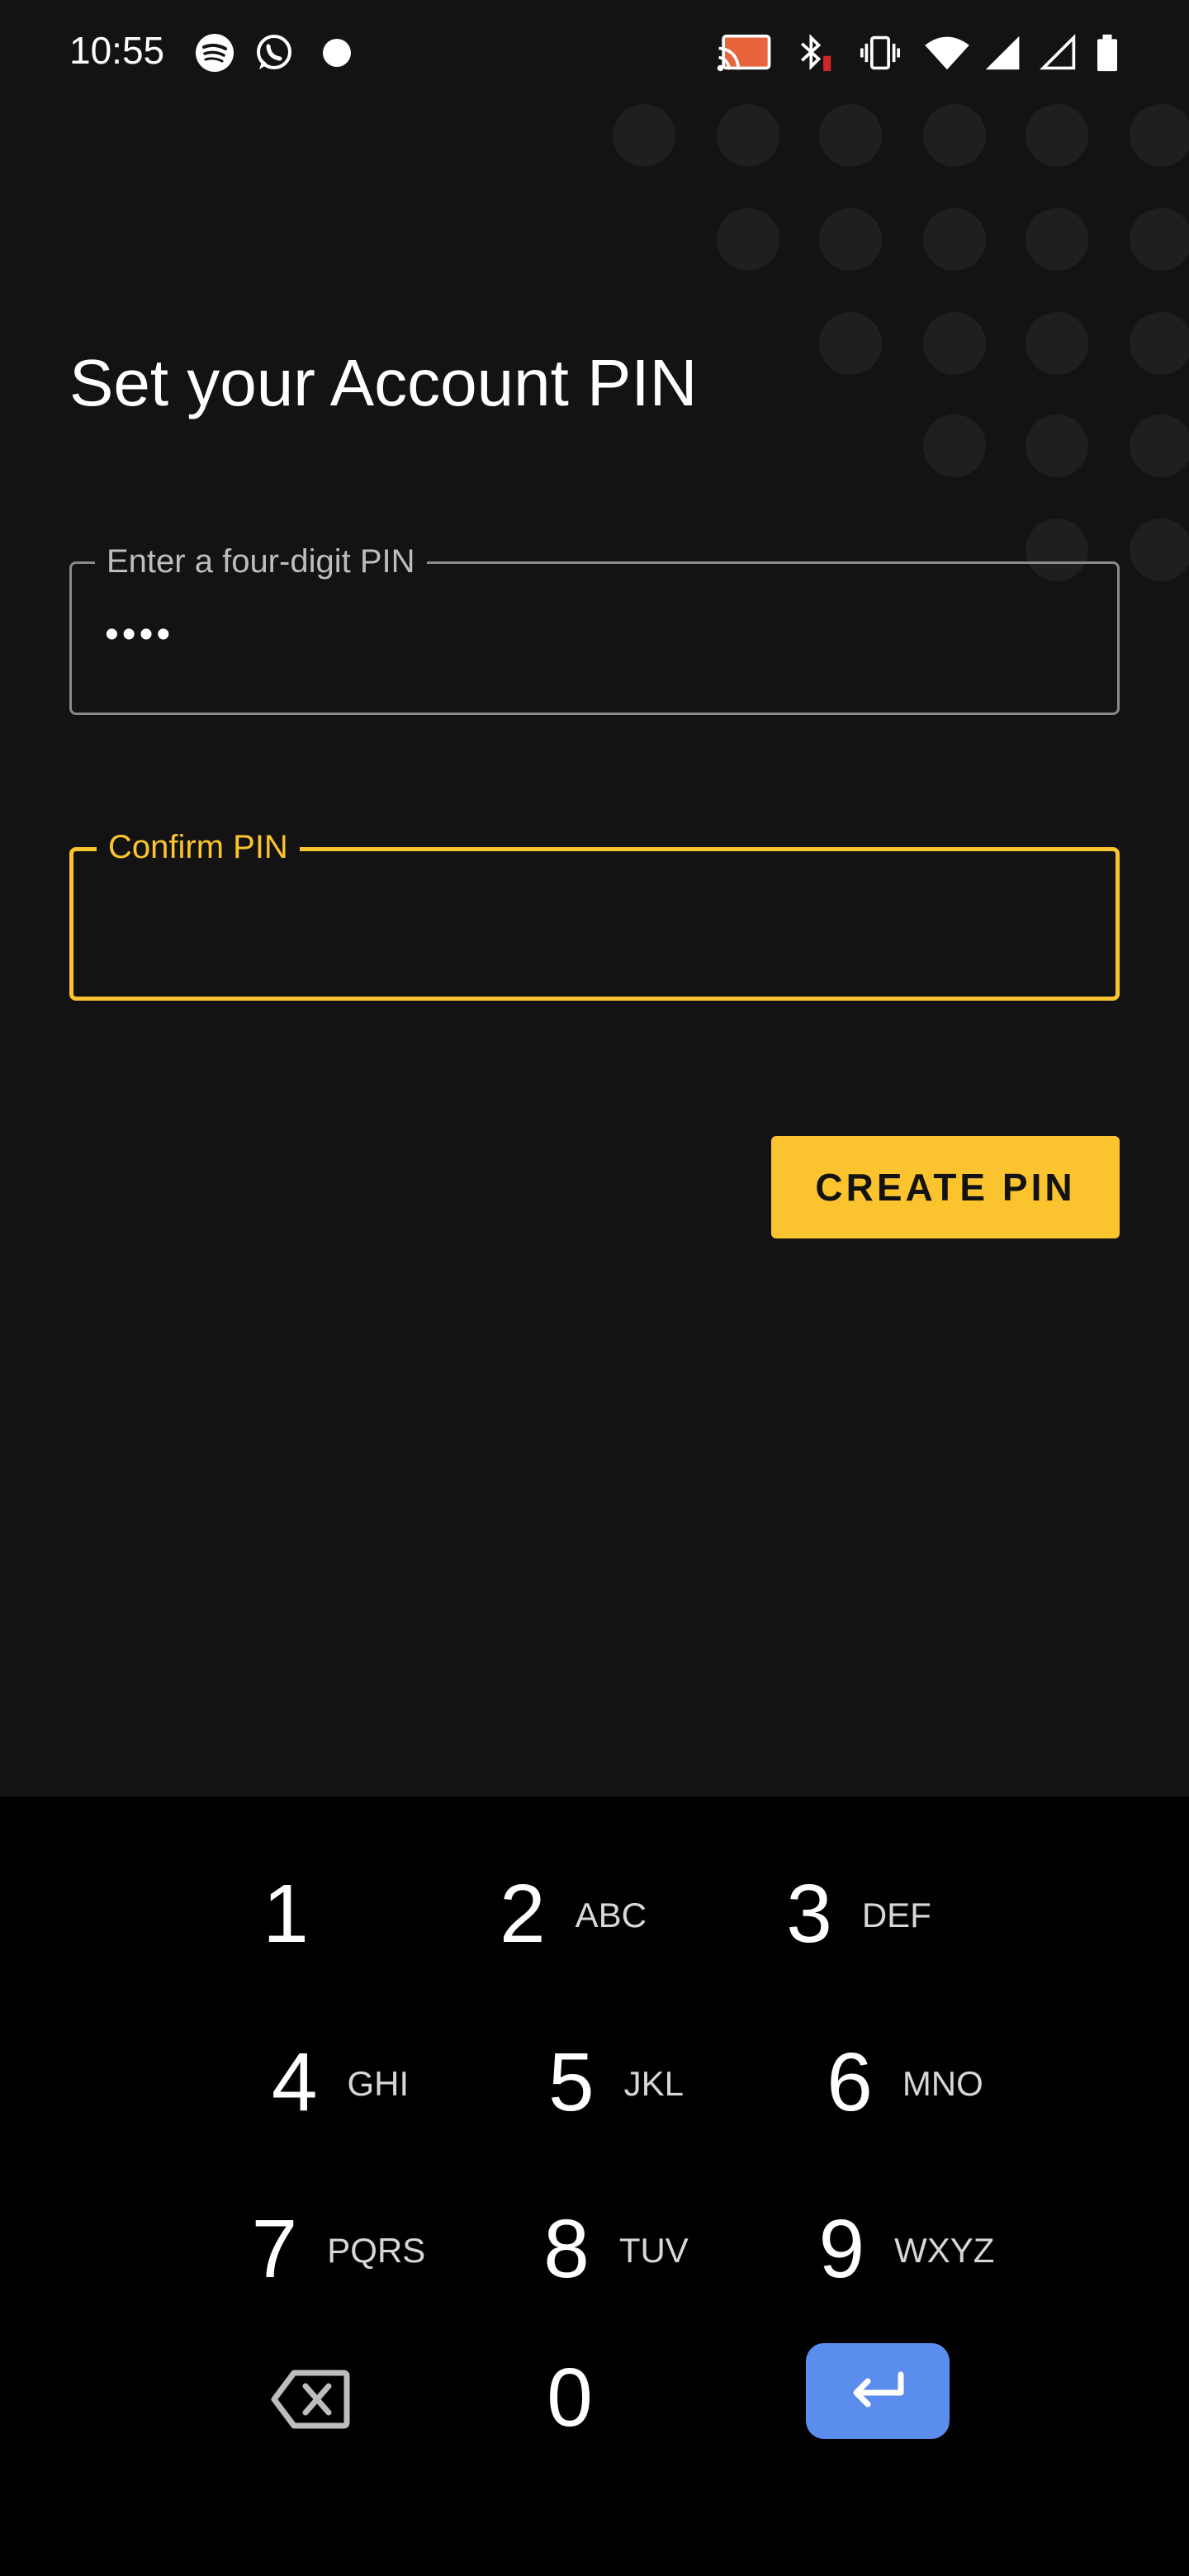  I want to click on enter-icon, so click(878, 2389).